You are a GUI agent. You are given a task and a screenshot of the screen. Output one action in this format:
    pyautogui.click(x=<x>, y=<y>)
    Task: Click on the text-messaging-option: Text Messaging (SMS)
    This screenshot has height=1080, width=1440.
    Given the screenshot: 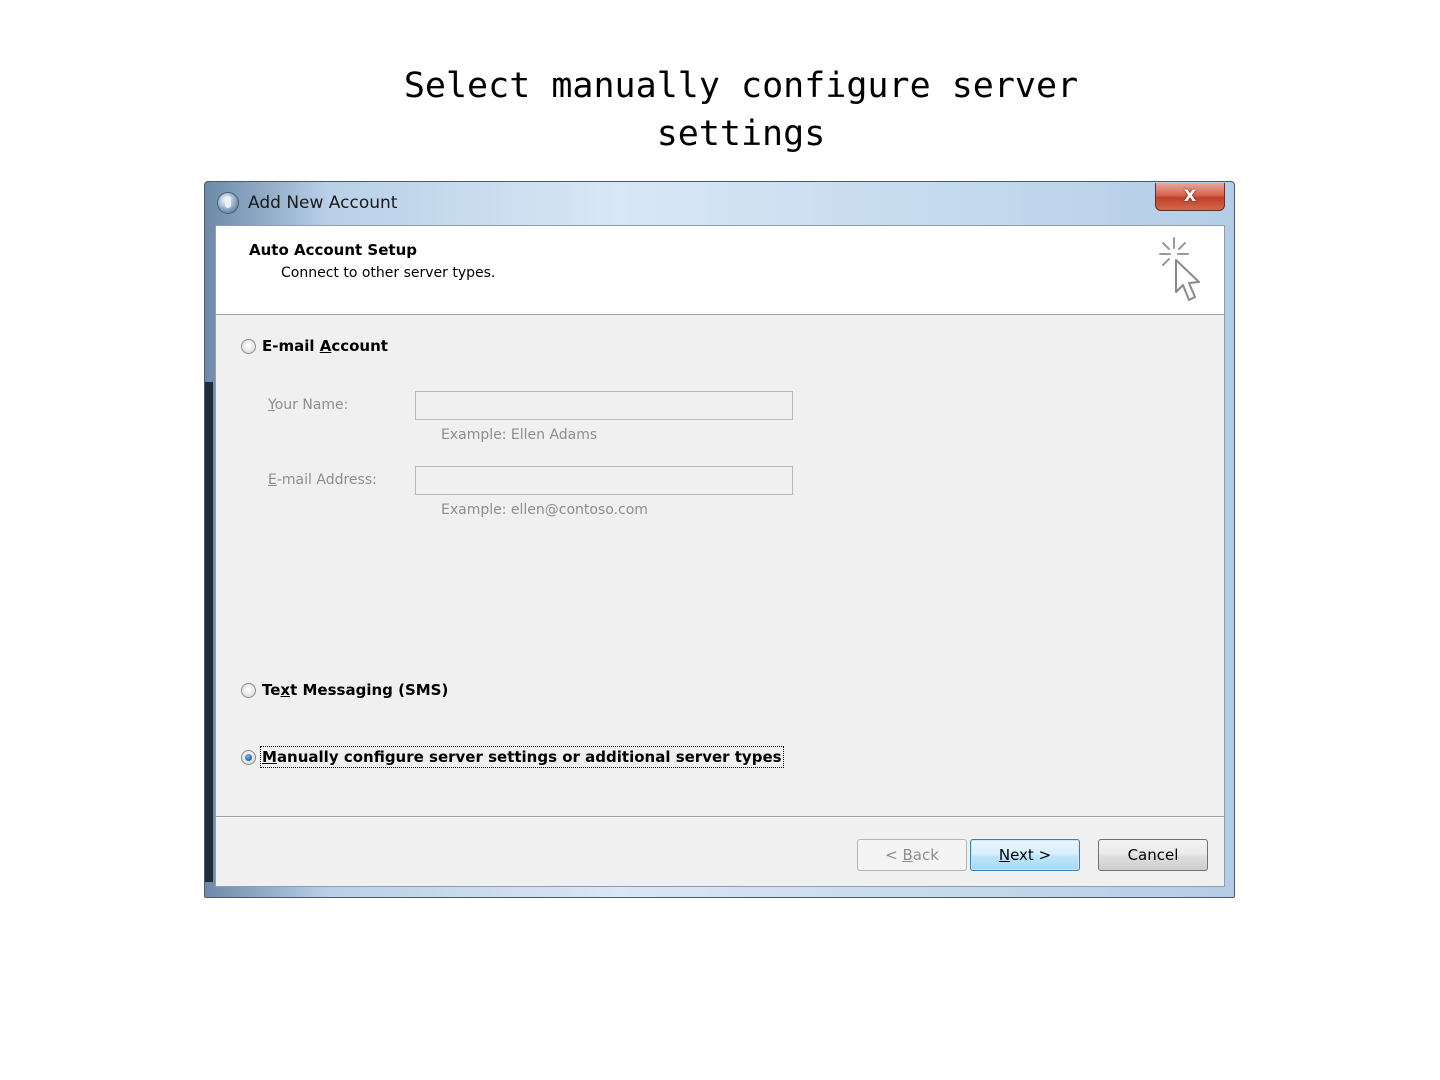 What is the action you would take?
    pyautogui.click(x=344, y=690)
    